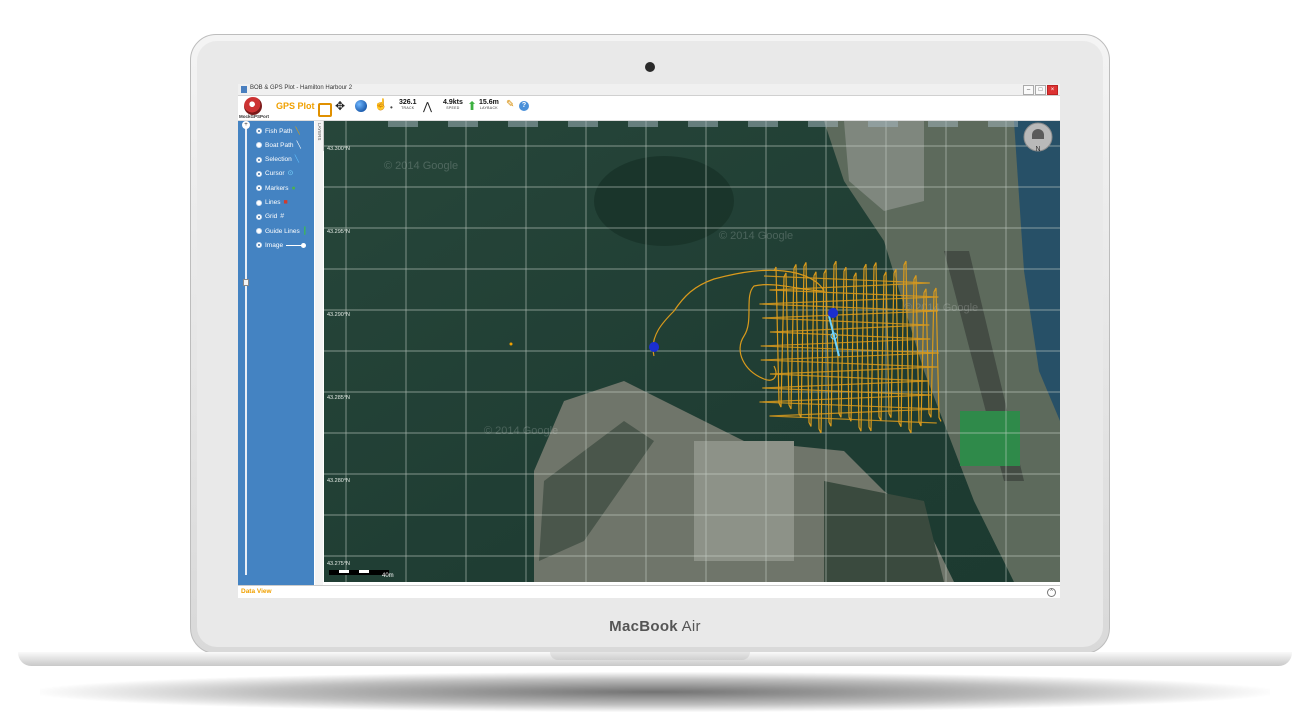 The width and height of the screenshot is (1310, 720). What do you see at coordinates (325, 110) in the screenshot?
I see `lock-icon` at bounding box center [325, 110].